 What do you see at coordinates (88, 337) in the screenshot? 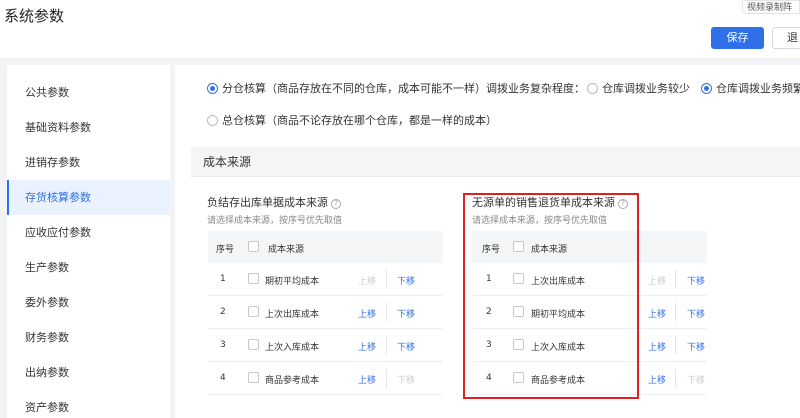
I see `sidebar-item-finance-params: 财务参数` at bounding box center [88, 337].